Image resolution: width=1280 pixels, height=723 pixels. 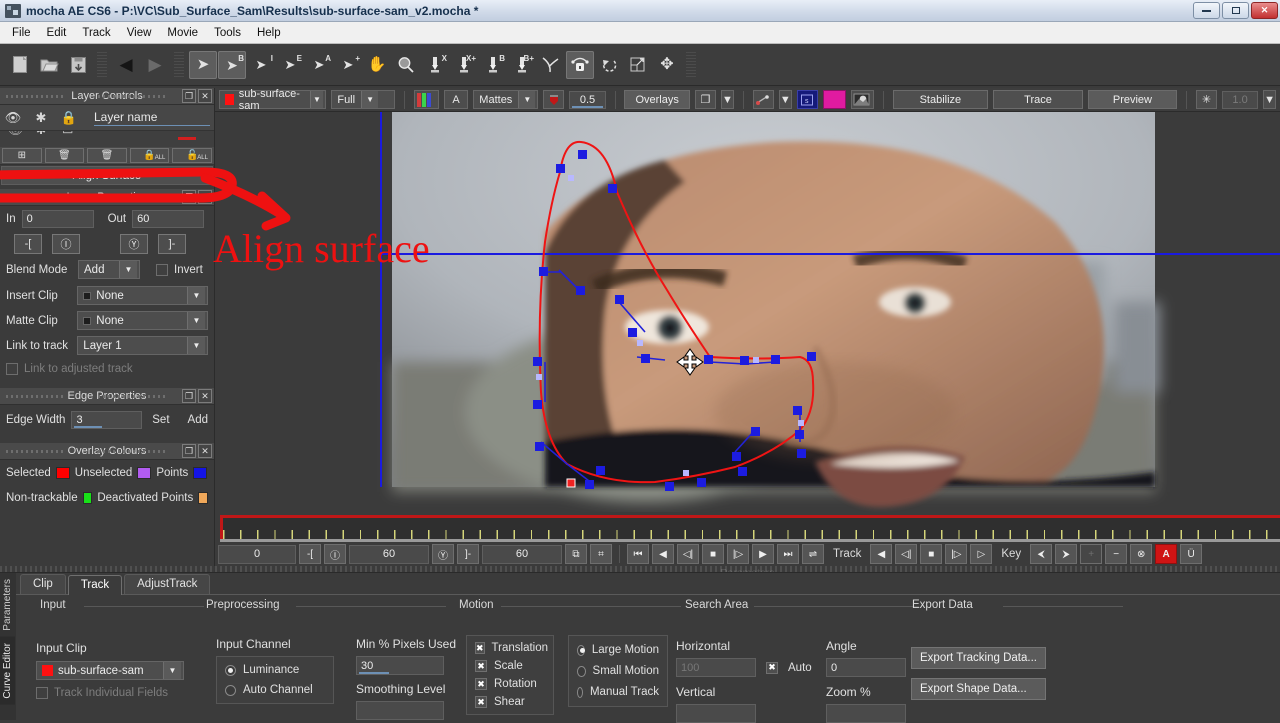 I want to click on menu-file: File, so click(x=21, y=33).